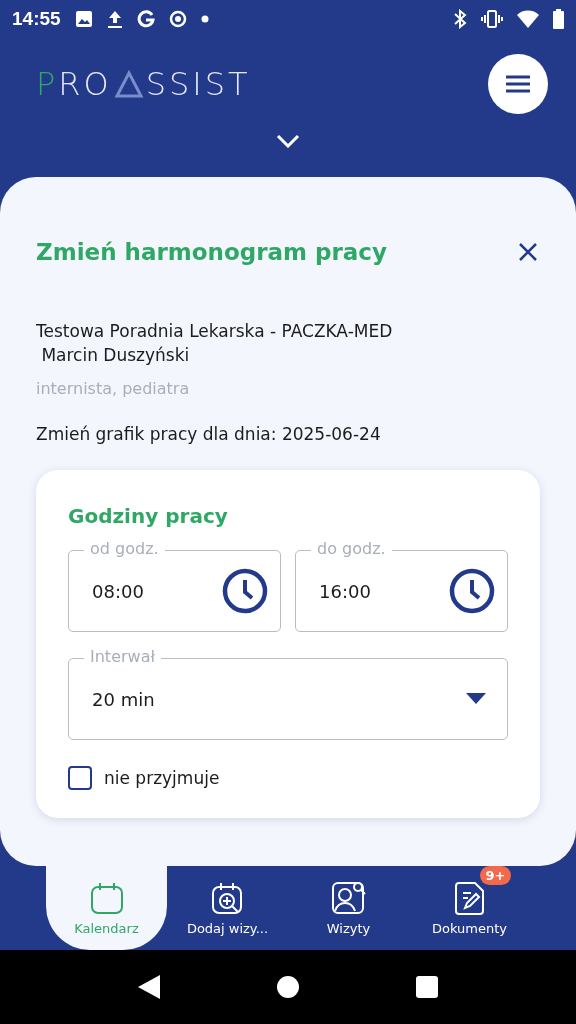 The width and height of the screenshot is (576, 1024). What do you see at coordinates (204, 19) in the screenshot?
I see `dot-icon` at bounding box center [204, 19].